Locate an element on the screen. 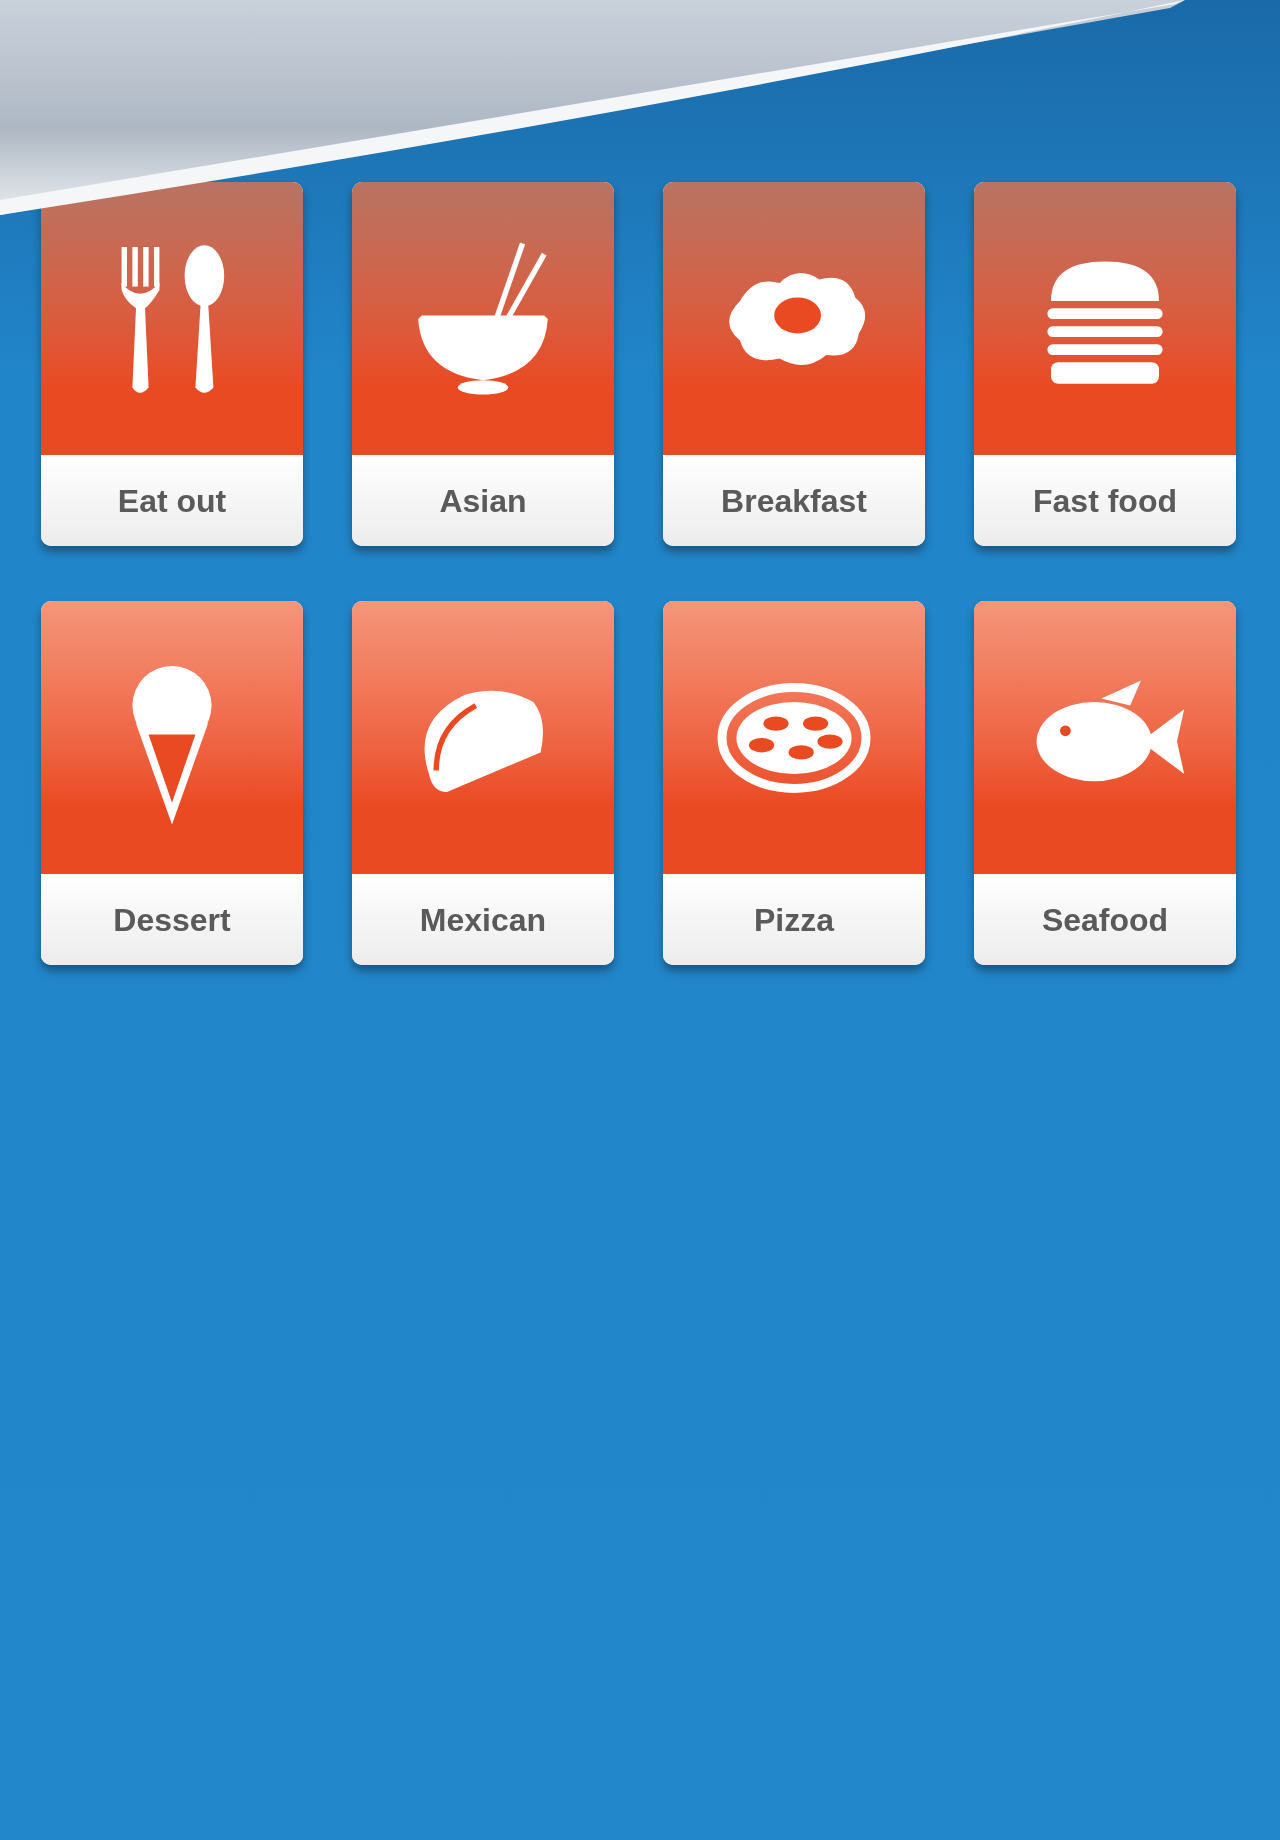 This screenshot has height=1840, width=1280. category-tile: Fast food is located at coordinates (1105, 364).